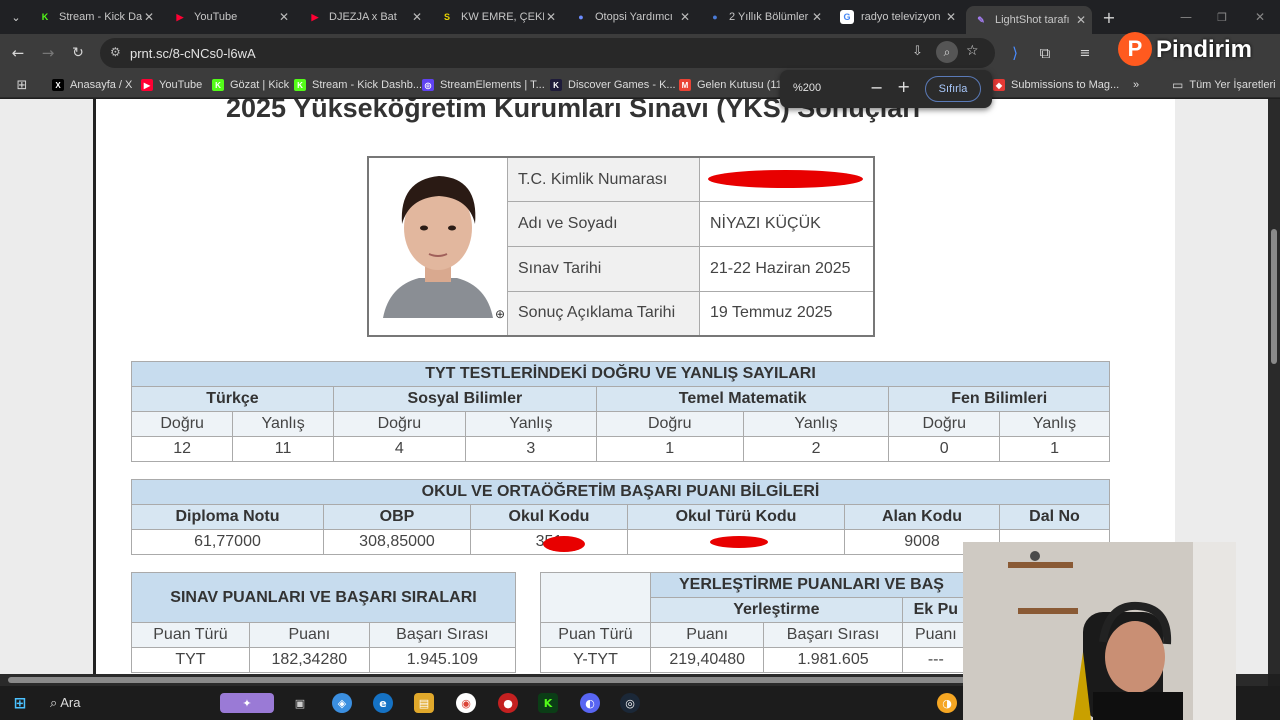  What do you see at coordinates (630, 703) in the screenshot?
I see `steam-icon: ◎` at bounding box center [630, 703].